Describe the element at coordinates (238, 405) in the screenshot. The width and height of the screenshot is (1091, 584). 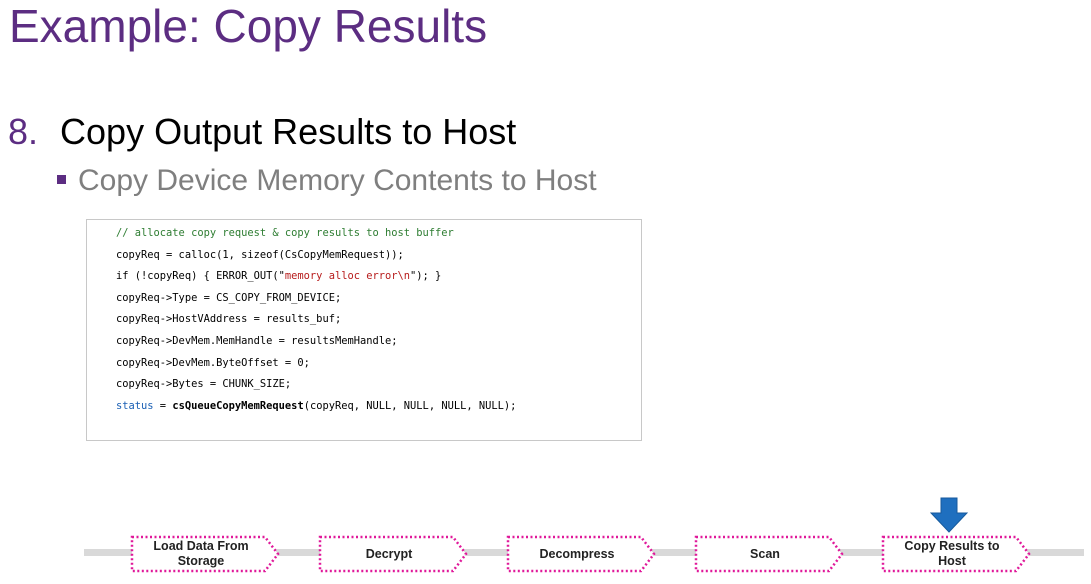
I see `code-function-name: csQueueCopyMemRequest` at that location.